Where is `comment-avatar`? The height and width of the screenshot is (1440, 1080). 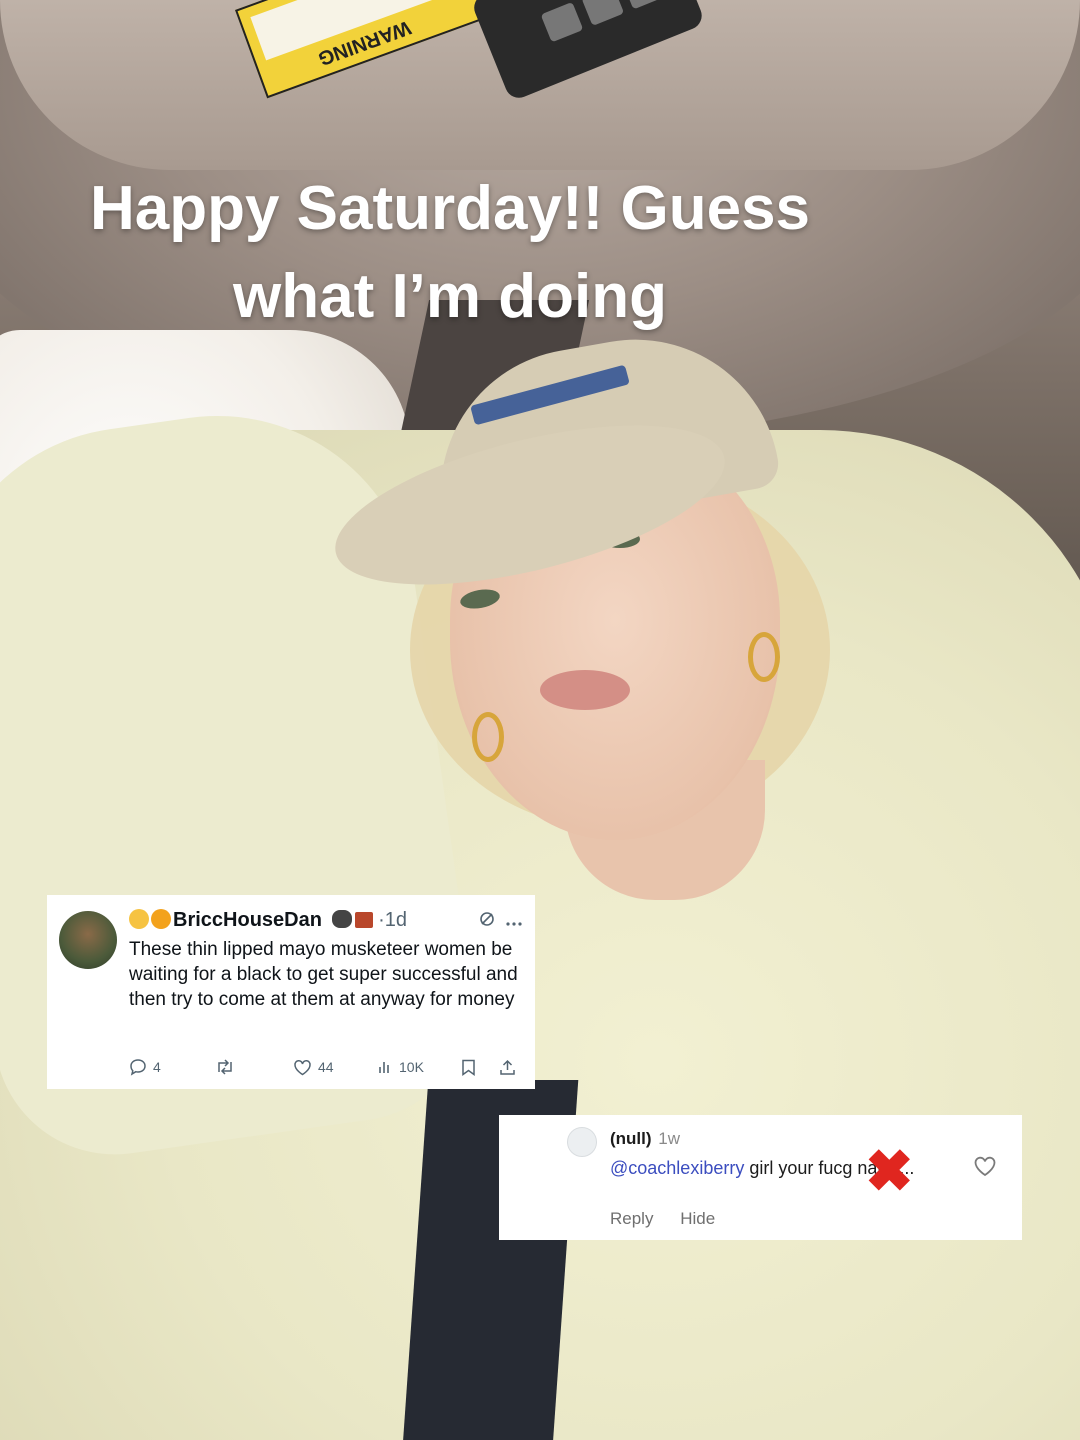
comment-avatar is located at coordinates (582, 1142).